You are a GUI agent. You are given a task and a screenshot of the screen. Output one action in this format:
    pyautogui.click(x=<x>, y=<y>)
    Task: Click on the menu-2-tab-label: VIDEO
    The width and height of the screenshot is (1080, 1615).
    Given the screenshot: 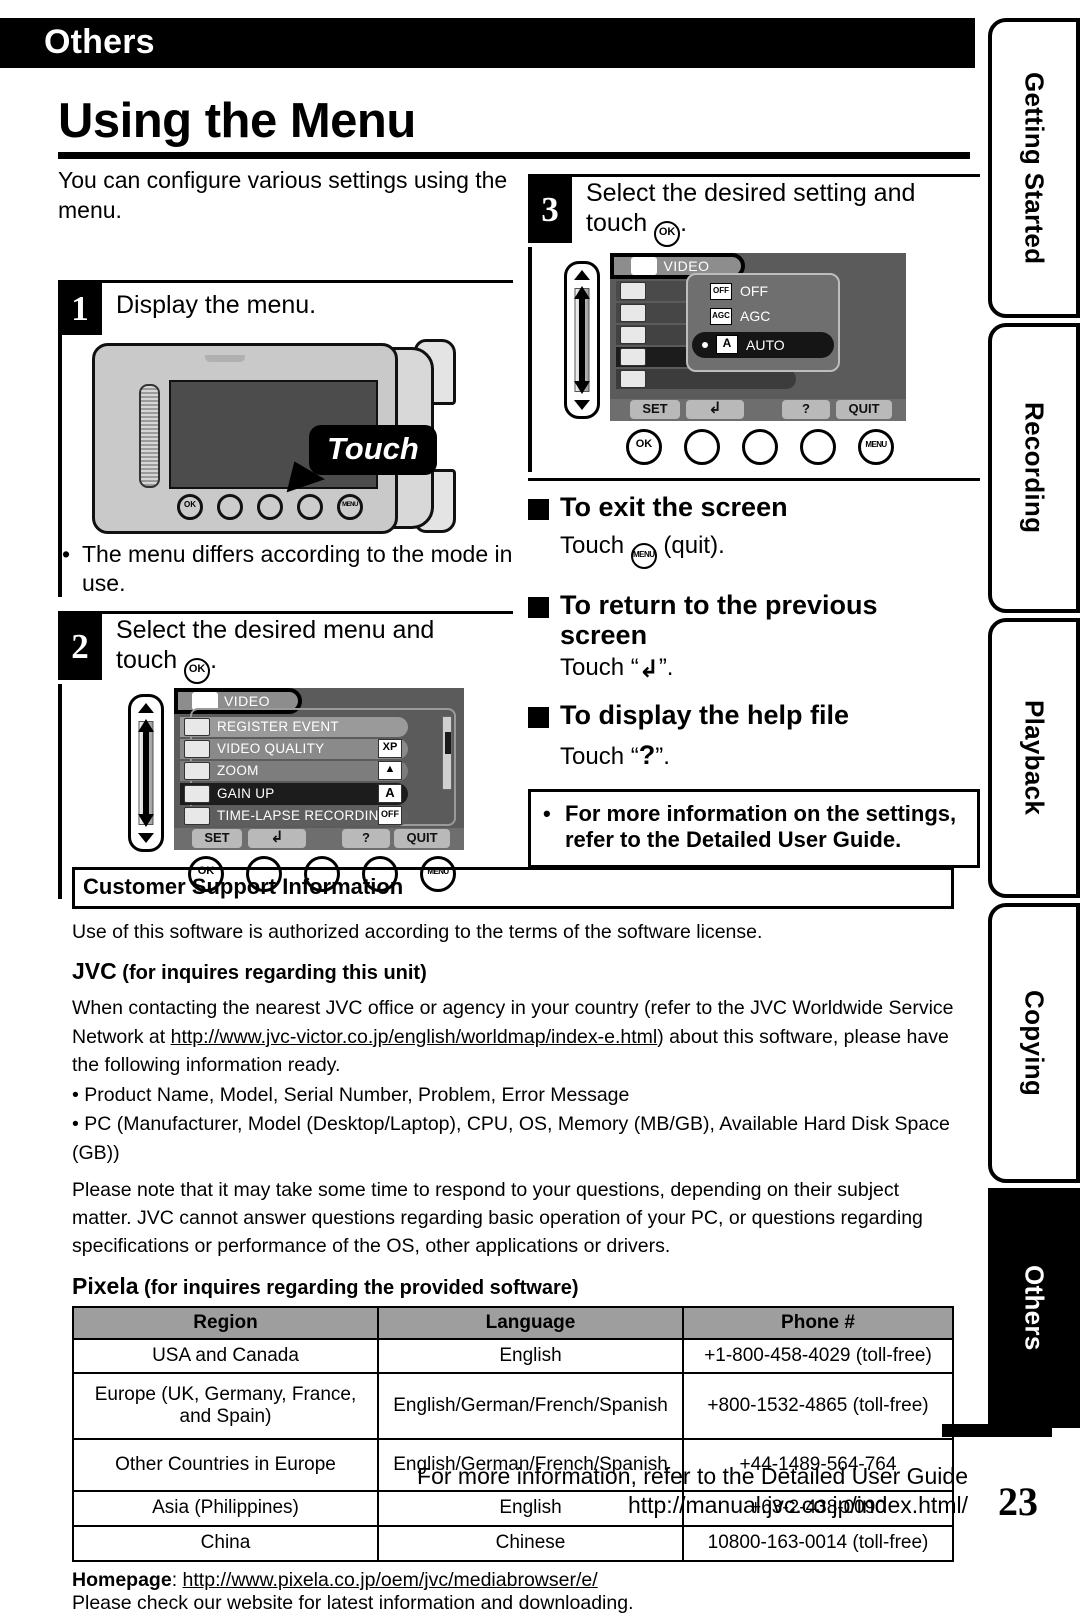 What is the action you would take?
    pyautogui.click(x=686, y=265)
    